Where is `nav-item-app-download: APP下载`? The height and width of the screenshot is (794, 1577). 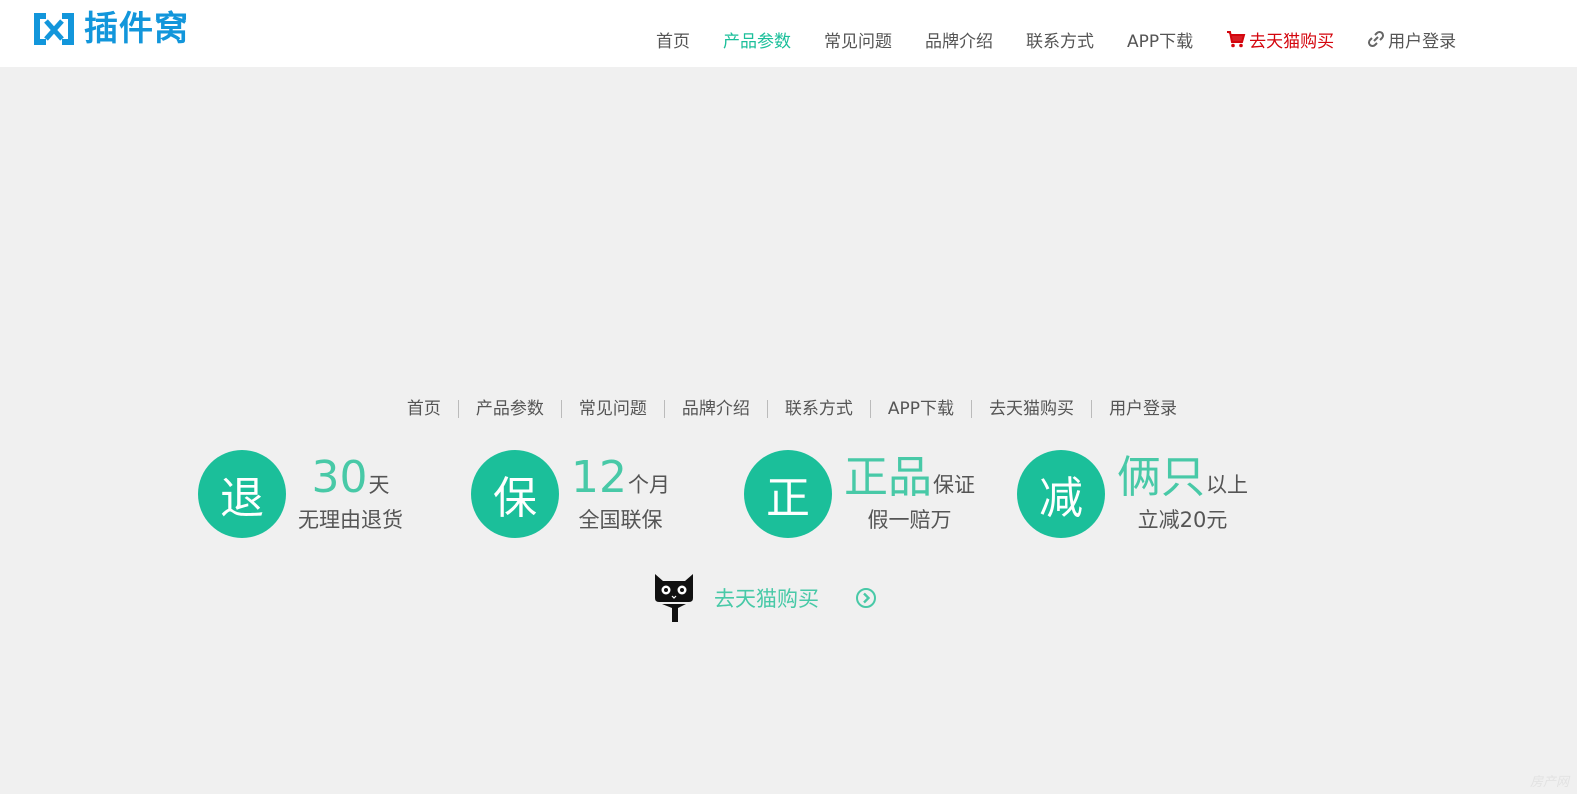
nav-item-app-download: APP下载 is located at coordinates (1160, 39).